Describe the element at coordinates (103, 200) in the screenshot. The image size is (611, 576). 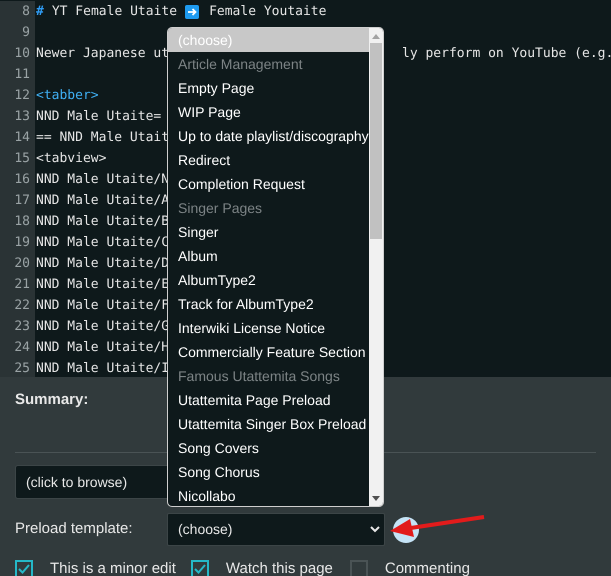
I see `code-text: NND Male Utaite/A` at that location.